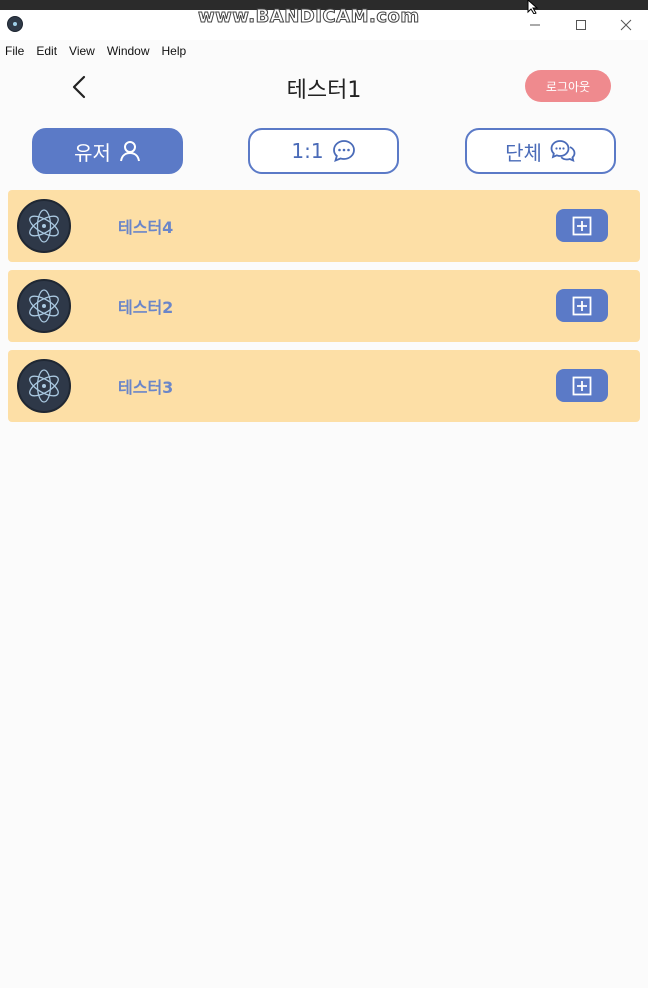 The height and width of the screenshot is (988, 648). Describe the element at coordinates (146, 227) in the screenshot. I see `user-name: 테스터4` at that location.